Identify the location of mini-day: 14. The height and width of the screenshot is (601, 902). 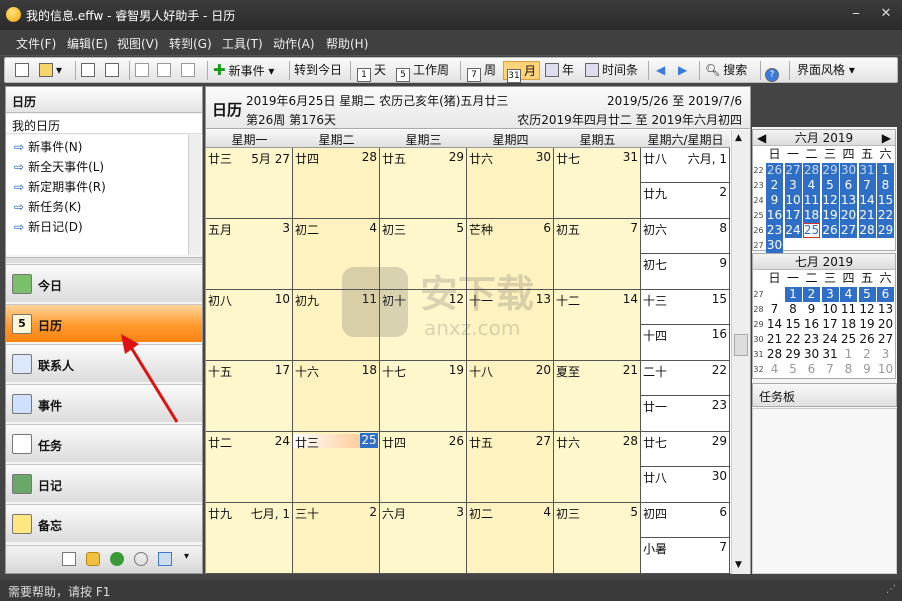
(774, 324).